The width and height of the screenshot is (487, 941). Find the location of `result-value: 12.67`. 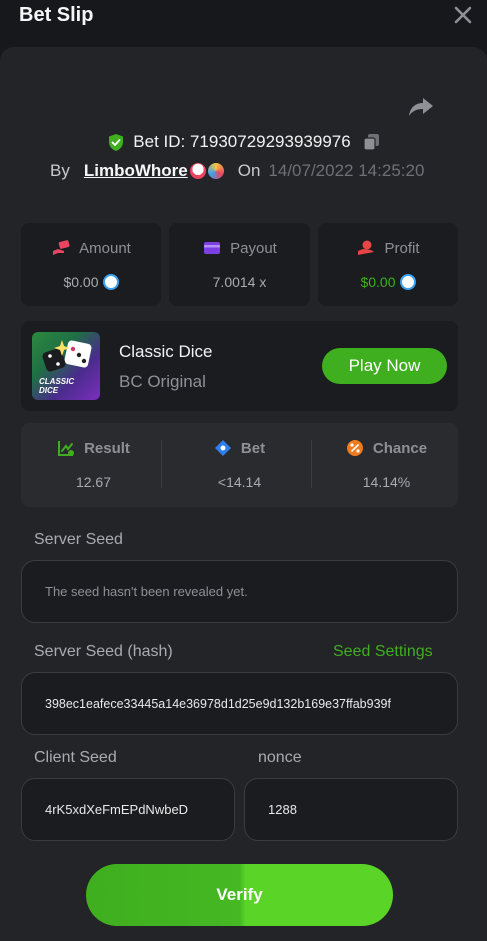

result-value: 12.67 is located at coordinates (93, 482).